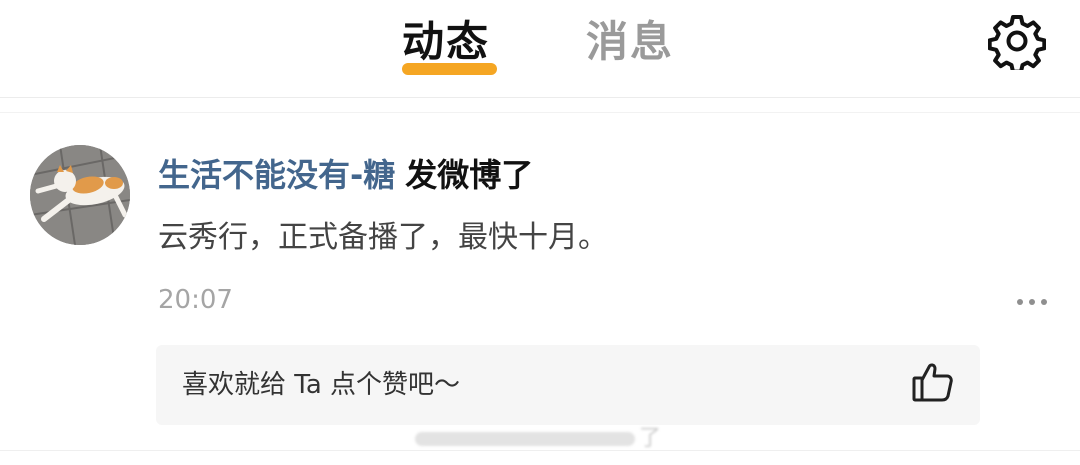  What do you see at coordinates (469, 175) in the screenshot?
I see `action-text: 发微博了` at bounding box center [469, 175].